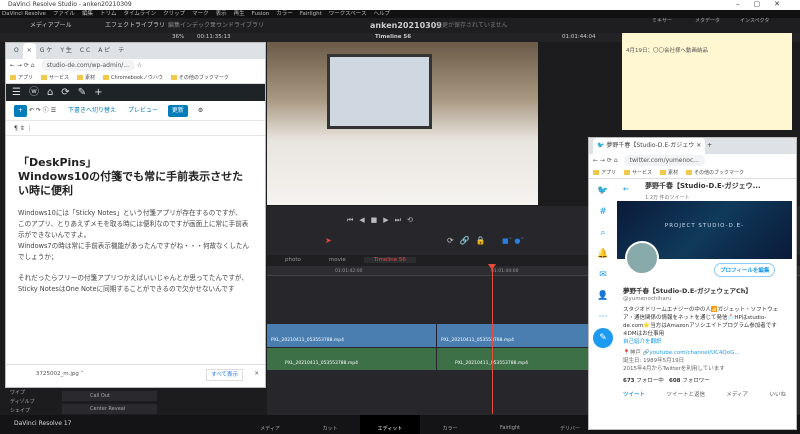 This screenshot has height=434, width=800. Describe the element at coordinates (135, 92) in the screenshot. I see `wp-admin-bar: ☰ⓦ⌂⟳✎+` at that location.